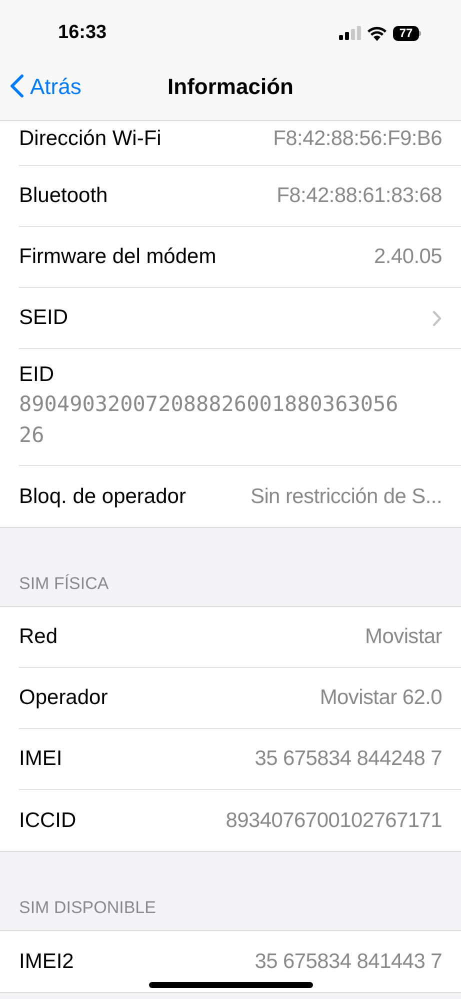 The image size is (461, 999). I want to click on row-value: 89049032007208882600188036305626, so click(209, 420).